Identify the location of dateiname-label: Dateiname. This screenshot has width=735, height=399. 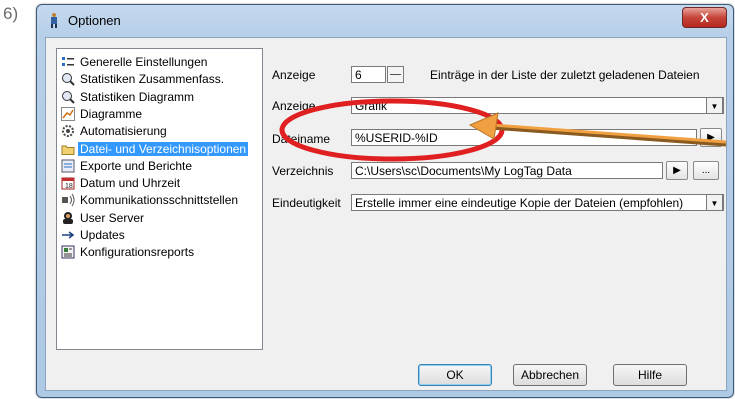
(301, 139).